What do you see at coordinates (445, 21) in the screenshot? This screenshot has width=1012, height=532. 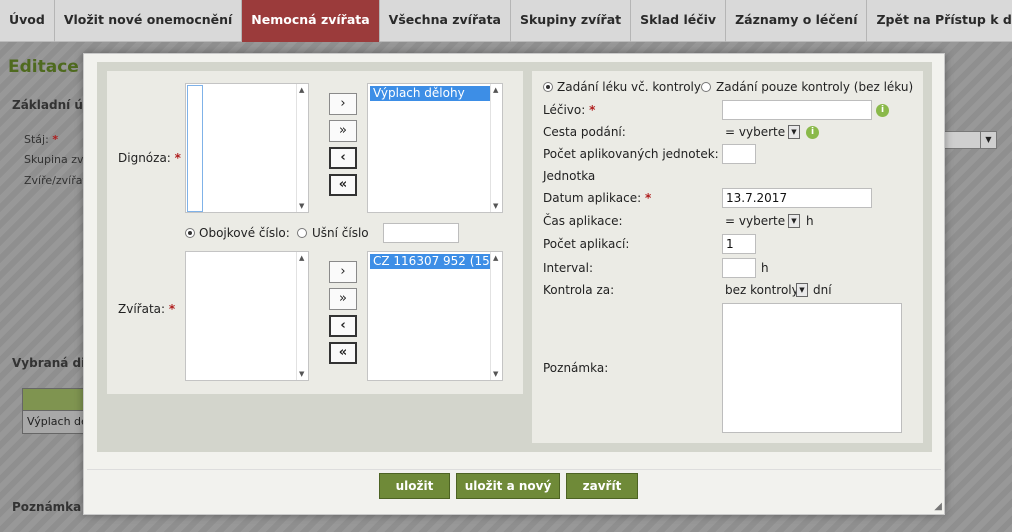 I see `nav-item-vsechna-zvirata: Všechna zvířata` at bounding box center [445, 21].